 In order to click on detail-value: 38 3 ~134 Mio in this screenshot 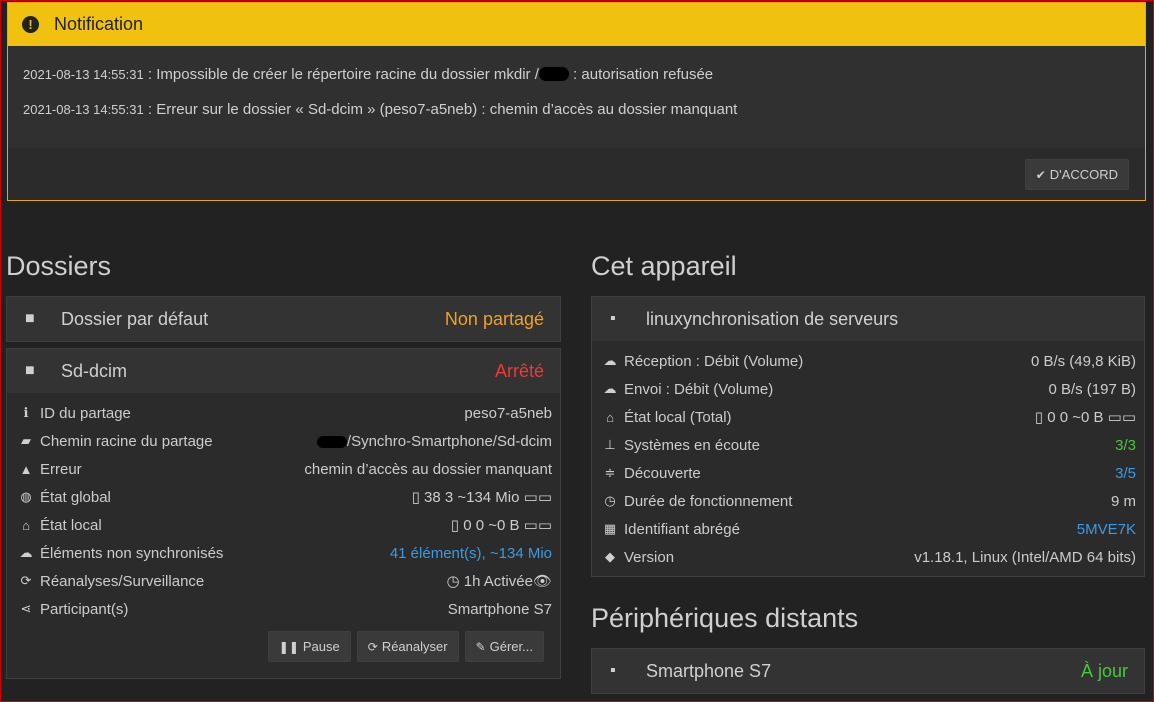, I will do `click(471, 497)`.